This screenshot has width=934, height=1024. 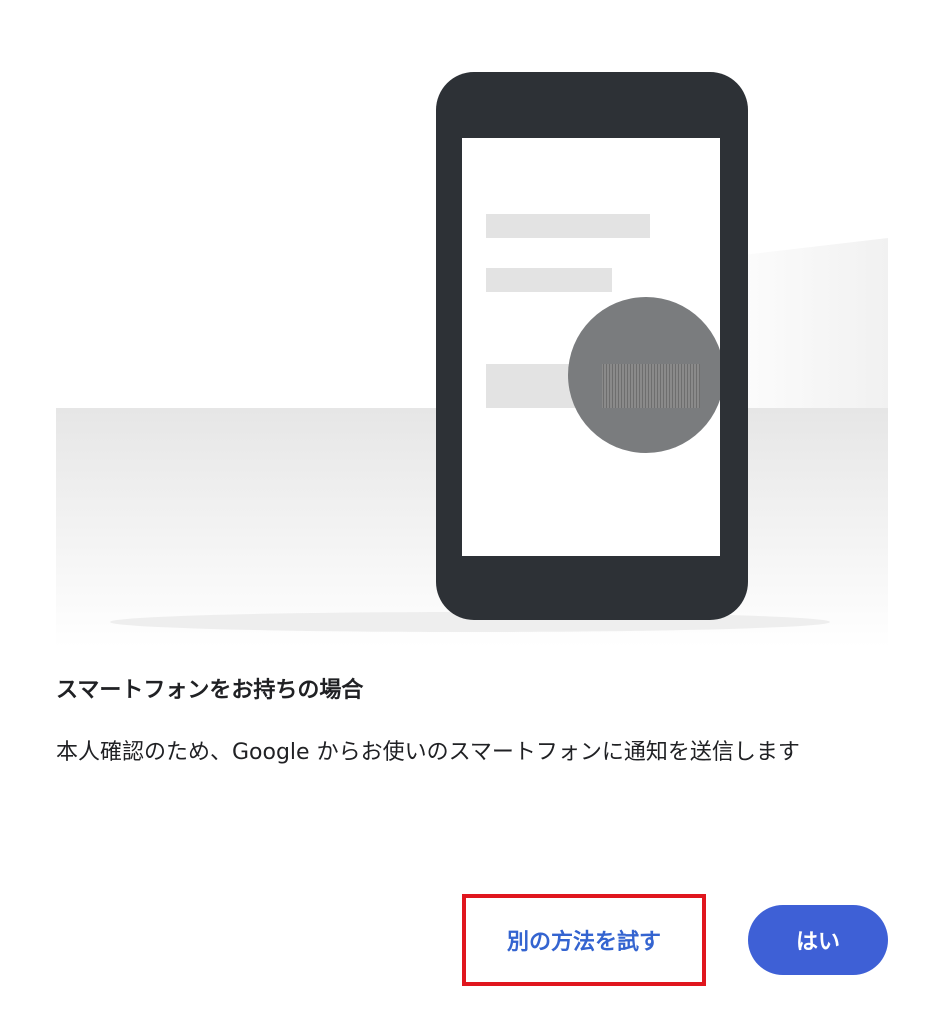 I want to click on action-bar: 別の方法を試す はい, so click(x=467, y=940).